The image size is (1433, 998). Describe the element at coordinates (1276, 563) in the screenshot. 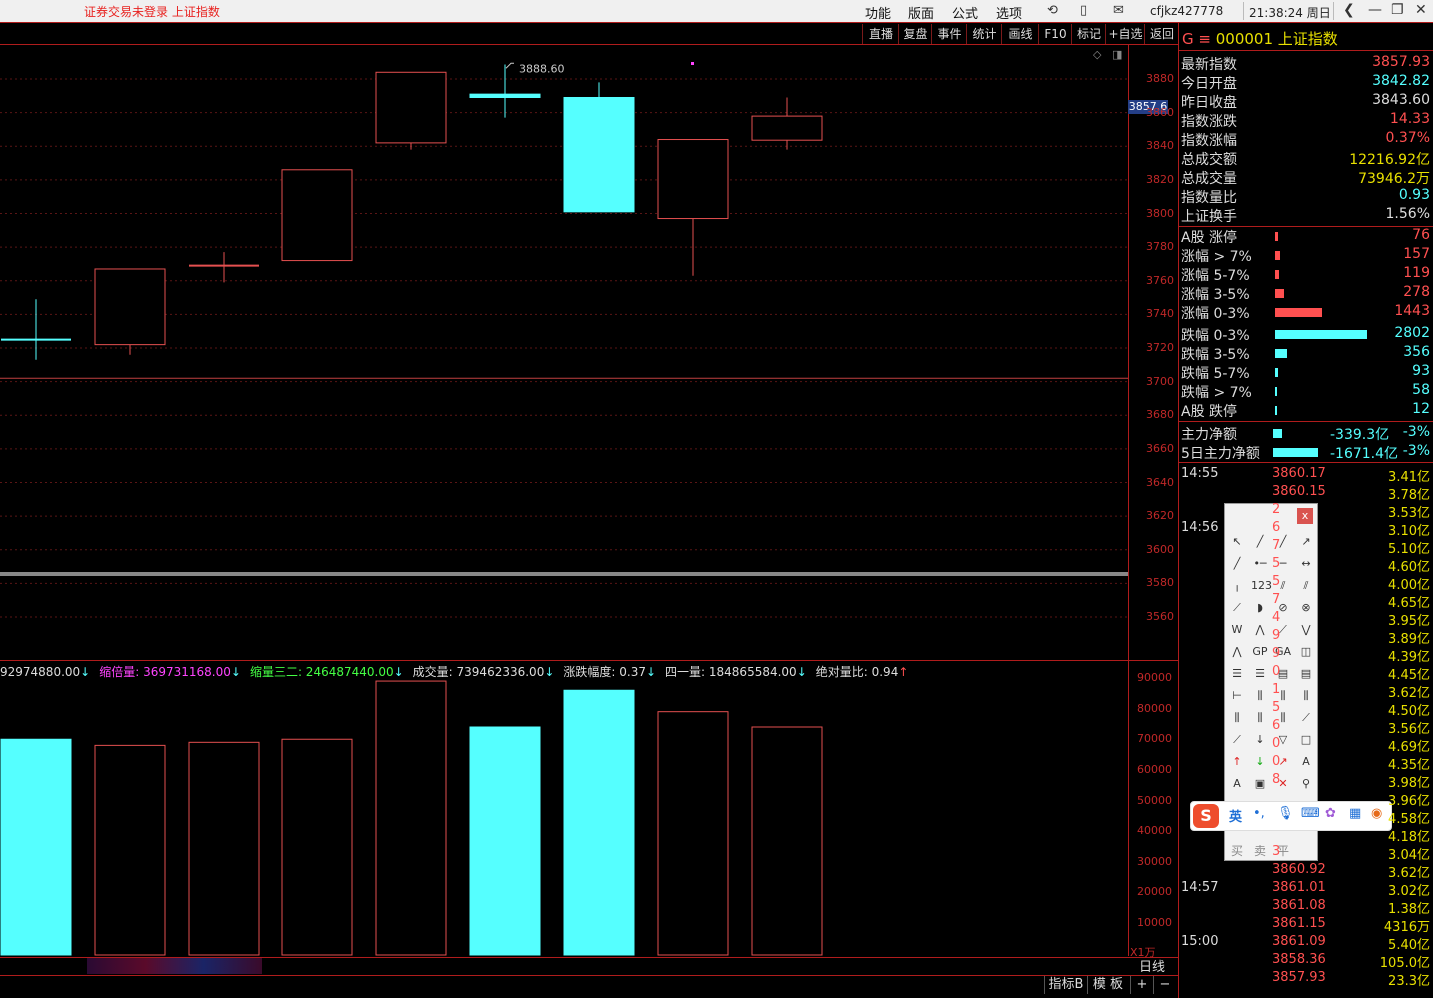

I see `tick-price: 5` at that location.